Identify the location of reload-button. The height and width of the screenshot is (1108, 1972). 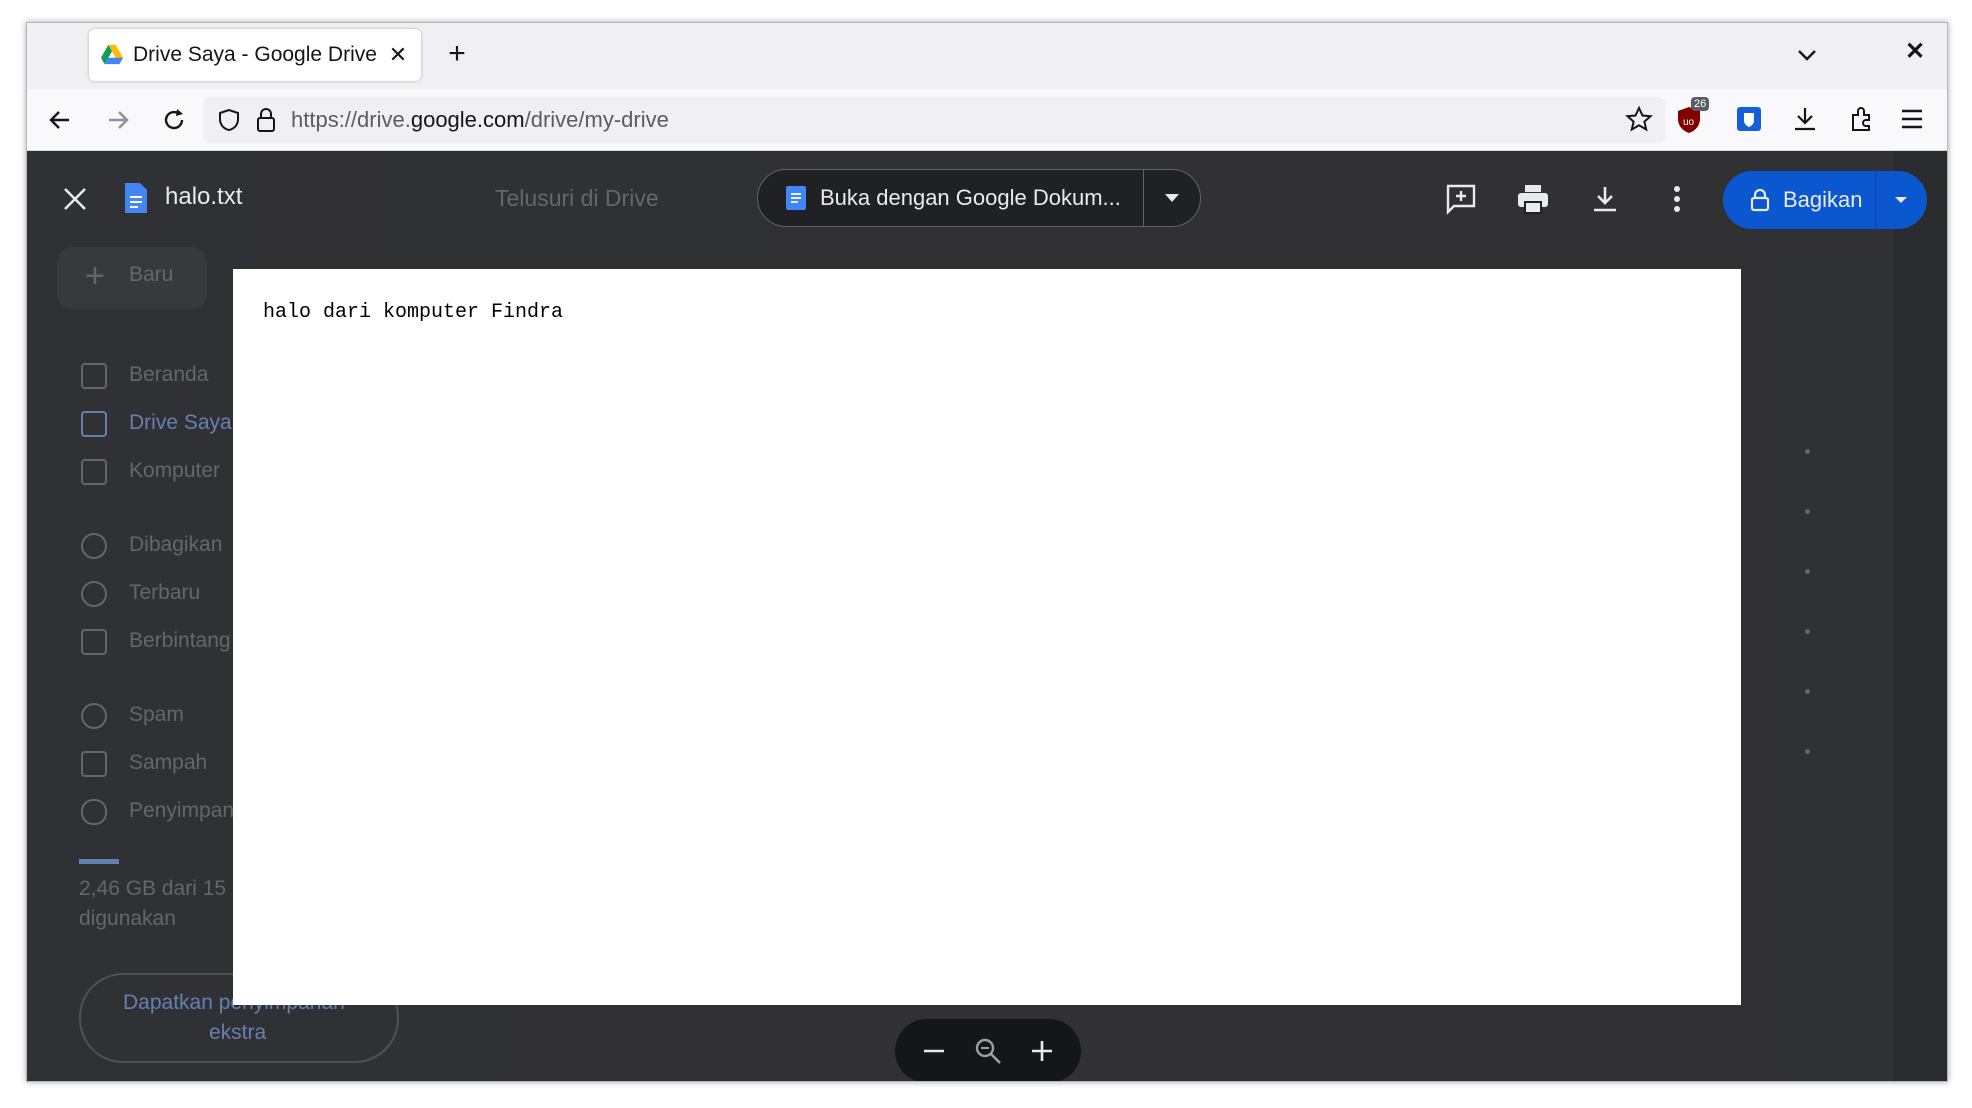
(174, 120).